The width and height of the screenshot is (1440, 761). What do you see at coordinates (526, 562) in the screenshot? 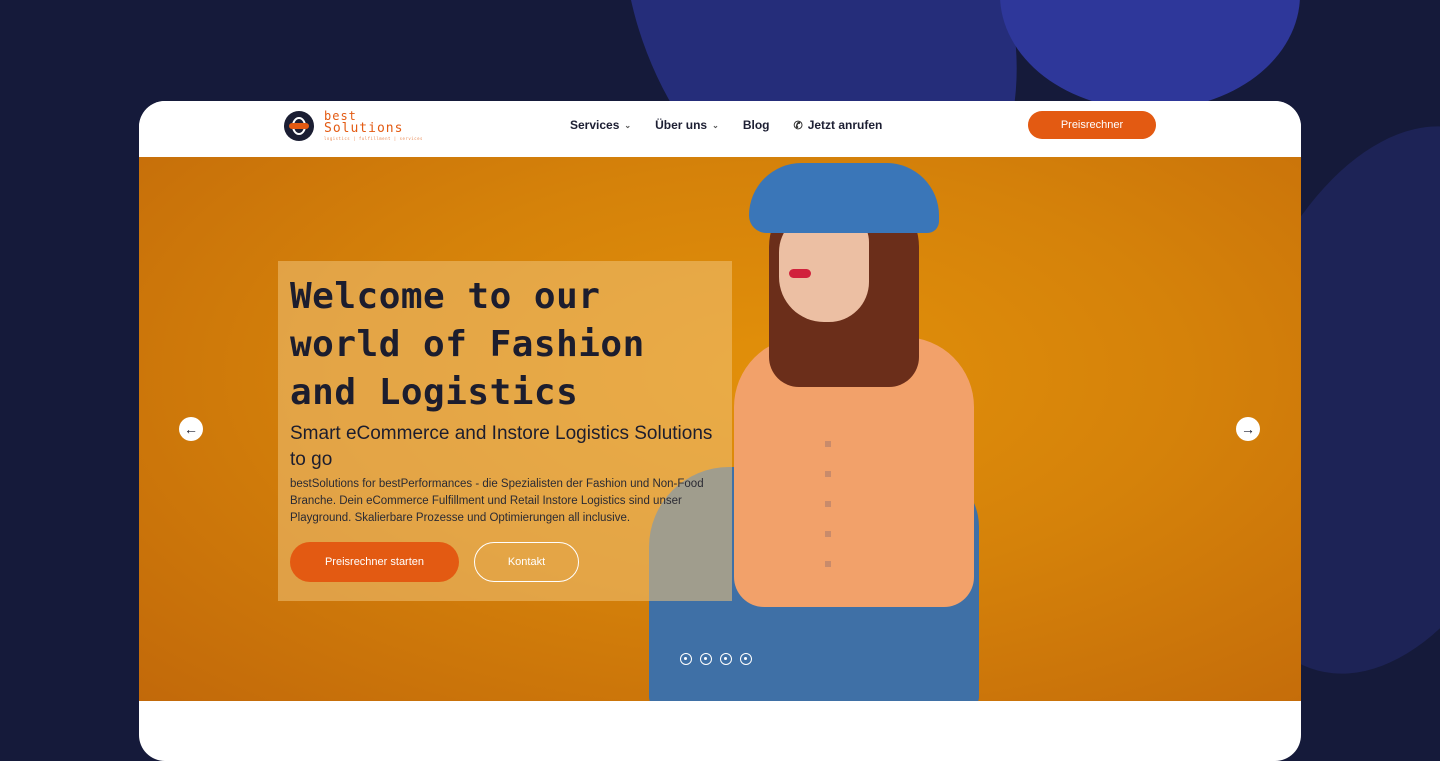
I see `kontakt-button: Kontakt` at bounding box center [526, 562].